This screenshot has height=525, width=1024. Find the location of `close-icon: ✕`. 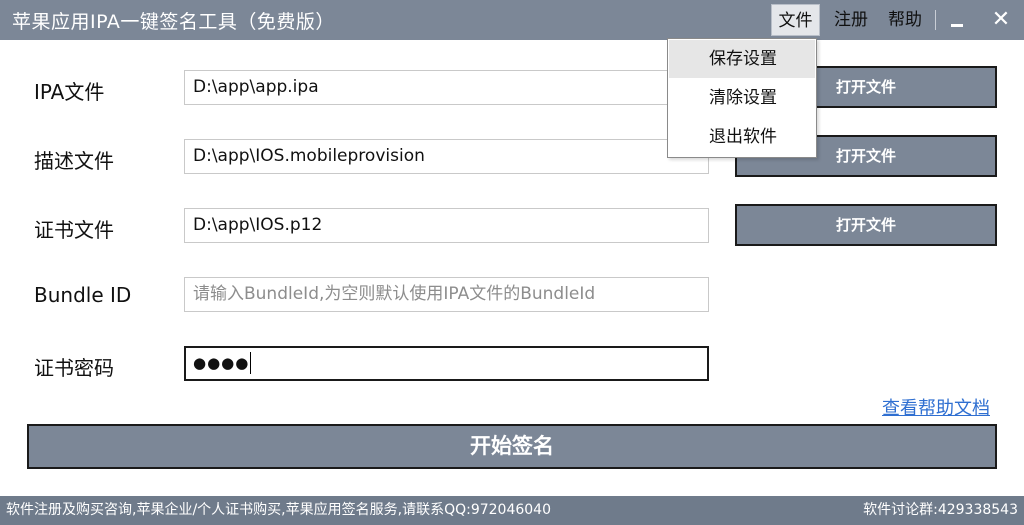

close-icon: ✕ is located at coordinates (1001, 20).